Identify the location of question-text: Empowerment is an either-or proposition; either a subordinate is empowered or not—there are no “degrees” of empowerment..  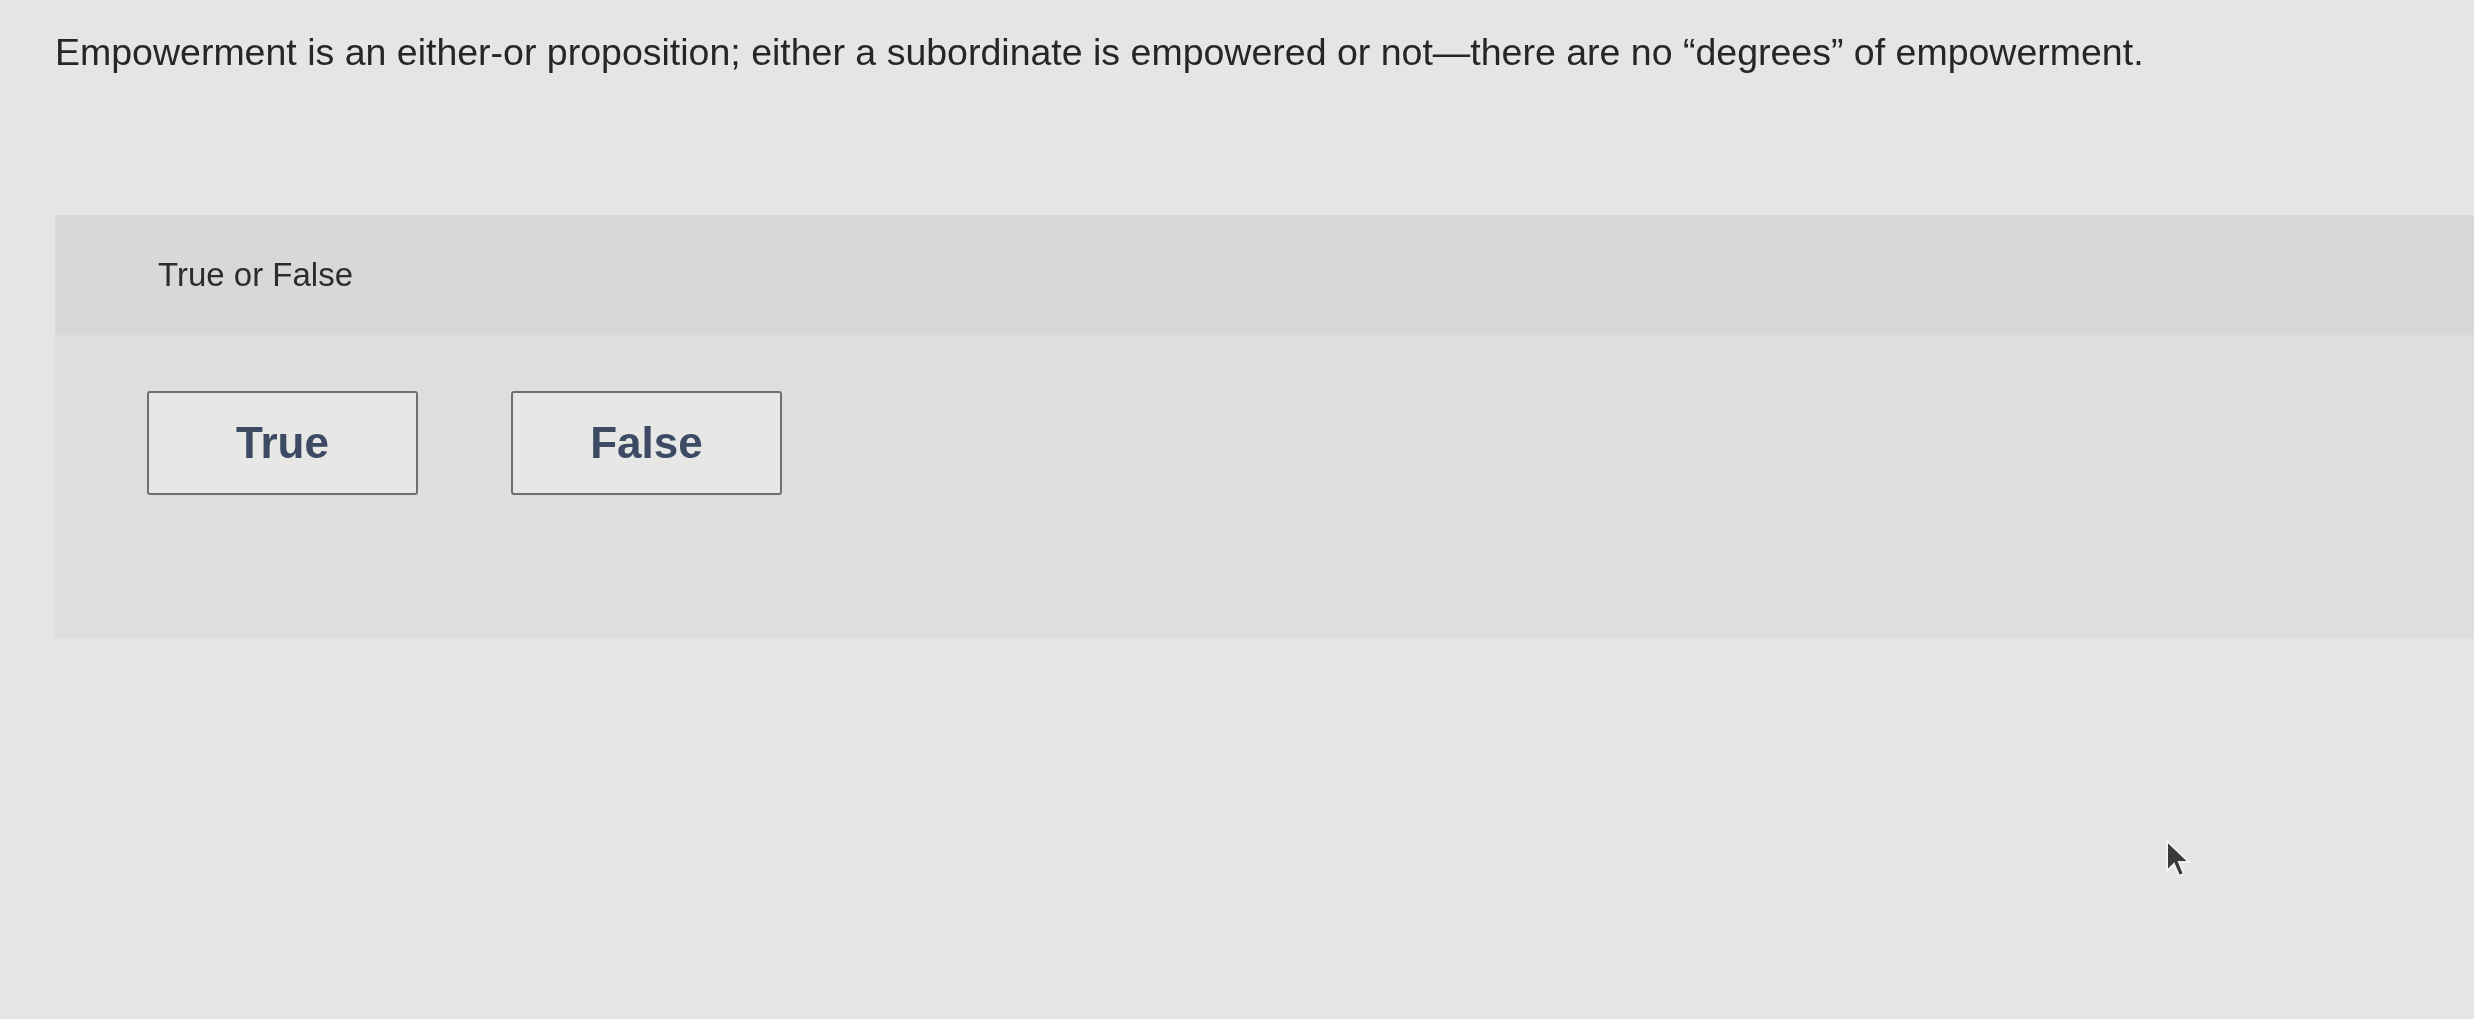
(1099, 52).